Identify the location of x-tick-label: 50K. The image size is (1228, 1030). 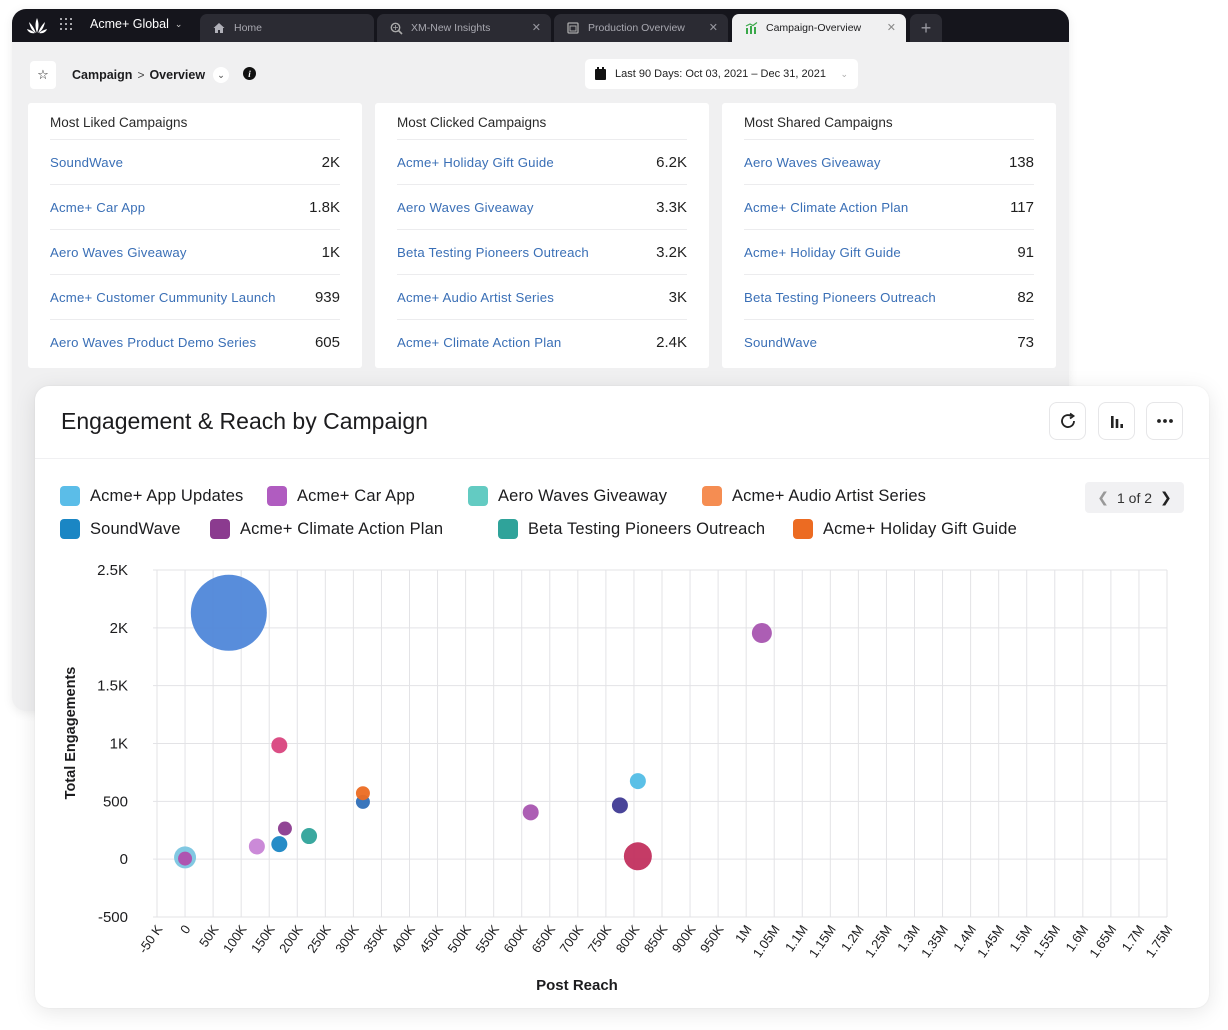
(209, 936).